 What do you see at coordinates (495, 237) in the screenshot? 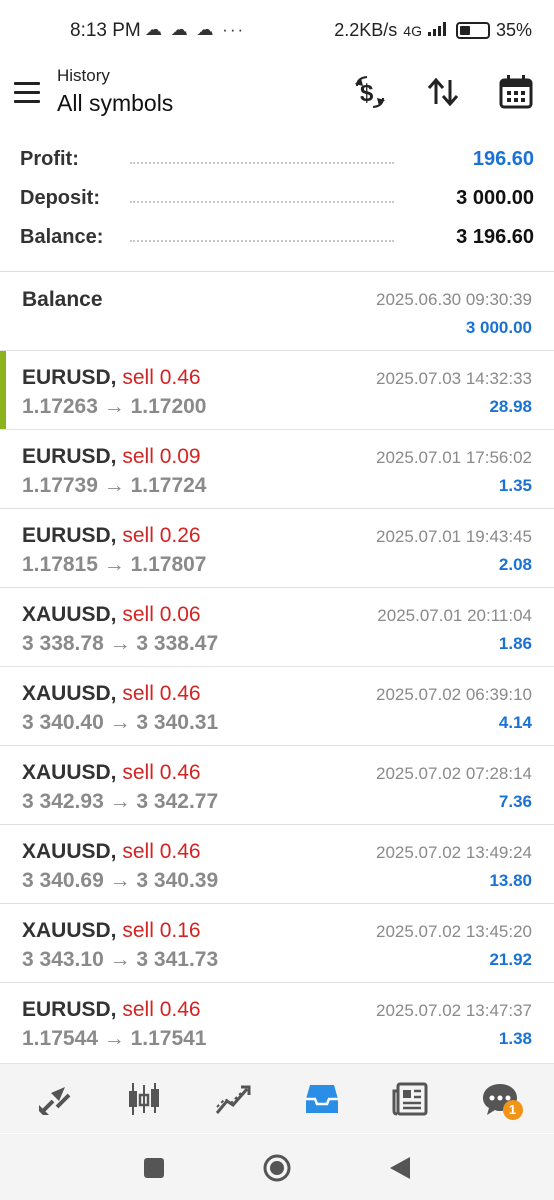
I see `balance-value: 3 196.60` at bounding box center [495, 237].